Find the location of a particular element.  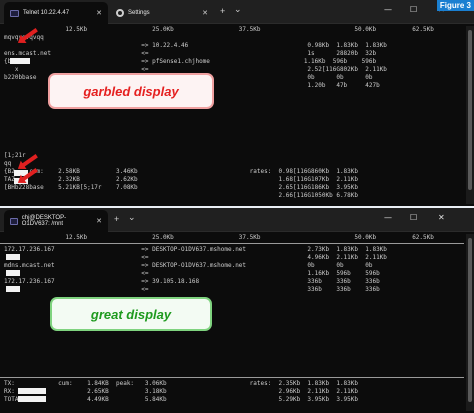

footer-line: RX: 2.65KB 3.18Kb 2.96Kb 2.11Kb 2.11Kb is located at coordinates (181, 391).